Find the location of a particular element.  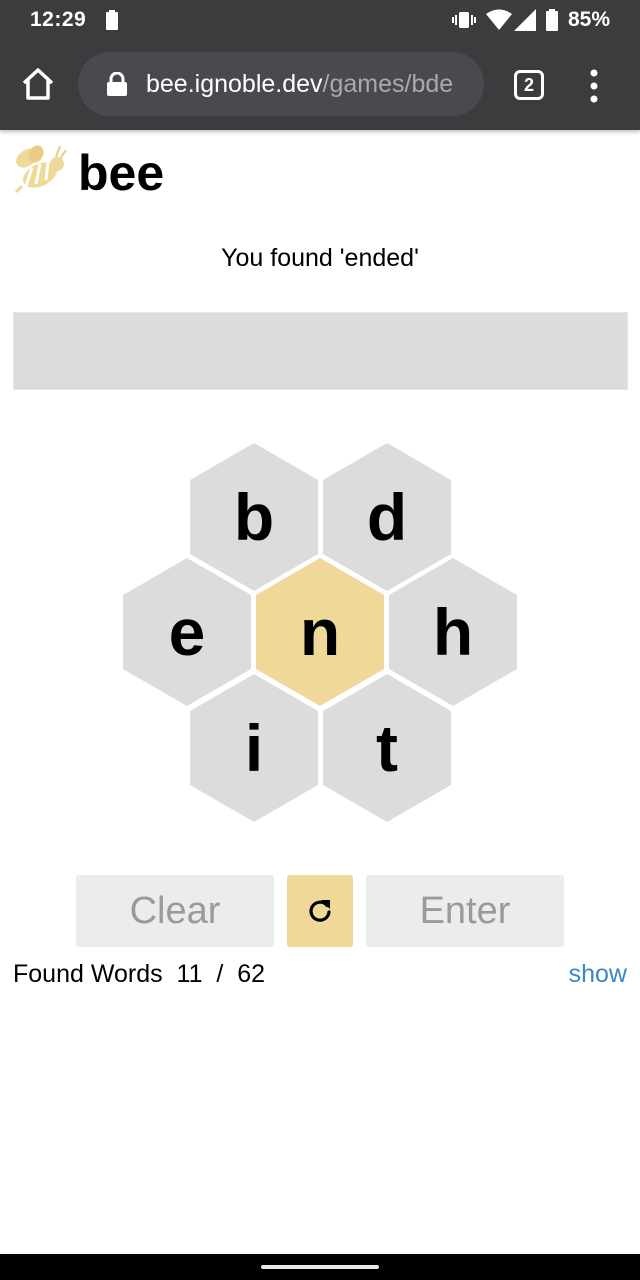

home-gesture-pill is located at coordinates (320, 1267).